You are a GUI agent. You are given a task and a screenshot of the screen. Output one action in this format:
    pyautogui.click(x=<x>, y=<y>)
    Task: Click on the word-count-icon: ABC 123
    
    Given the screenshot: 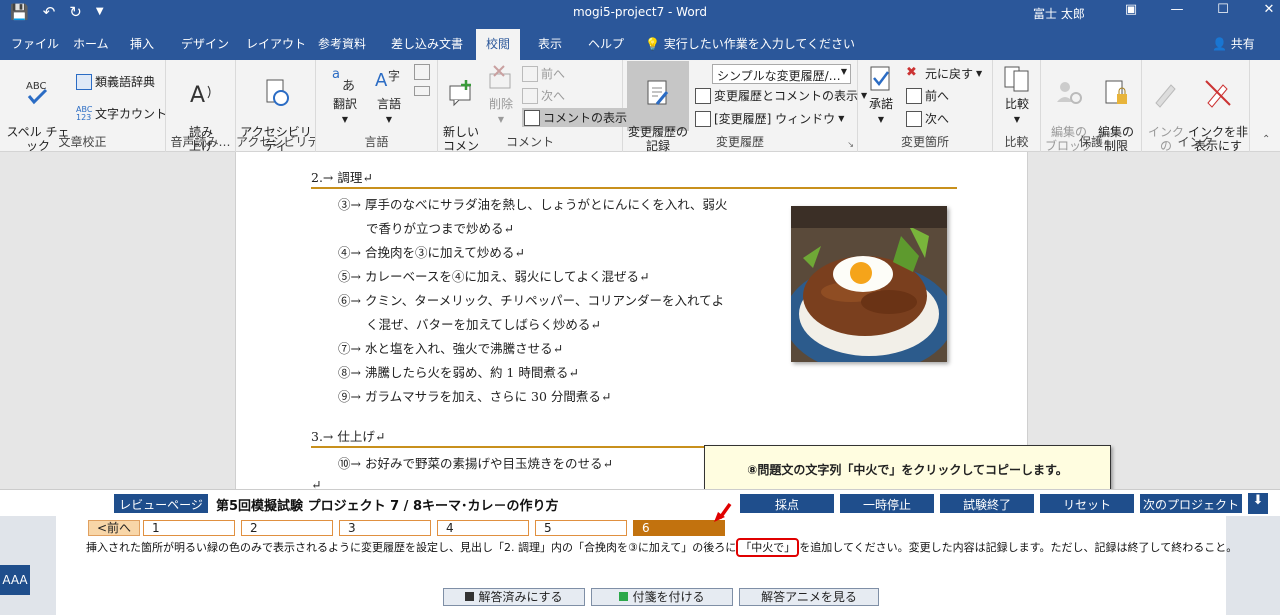 What is the action you would take?
    pyautogui.click(x=84, y=113)
    